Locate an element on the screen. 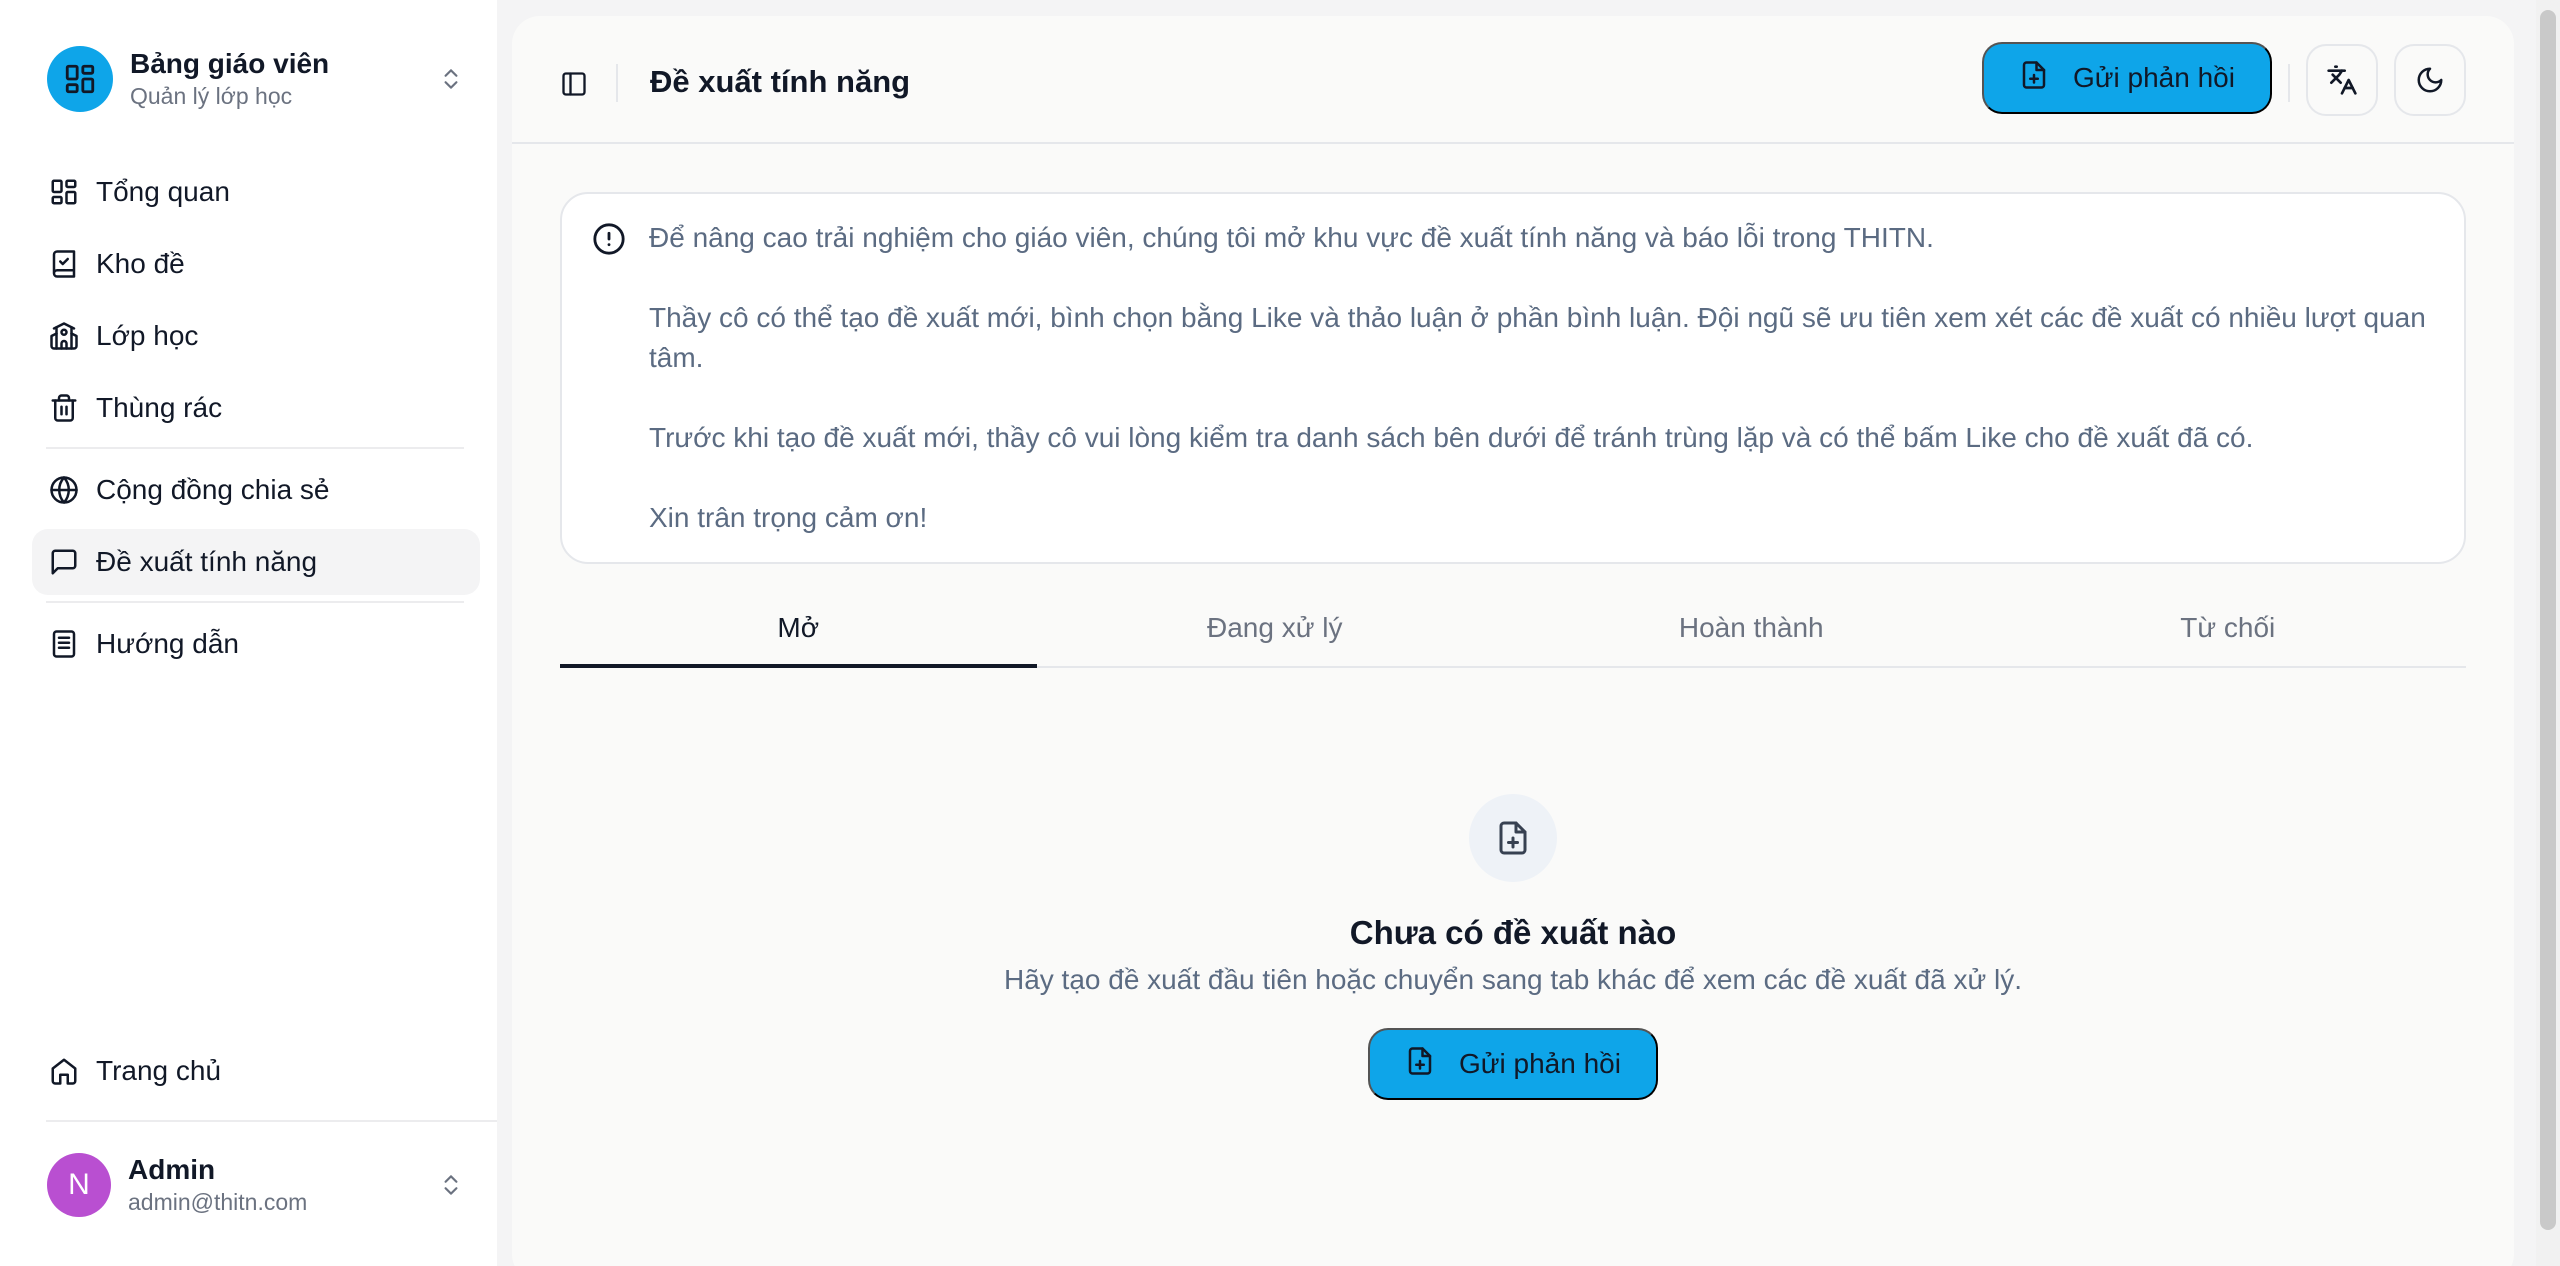 The width and height of the screenshot is (2560, 1266). sidebar-item-label: Kho đề is located at coordinates (140, 263).